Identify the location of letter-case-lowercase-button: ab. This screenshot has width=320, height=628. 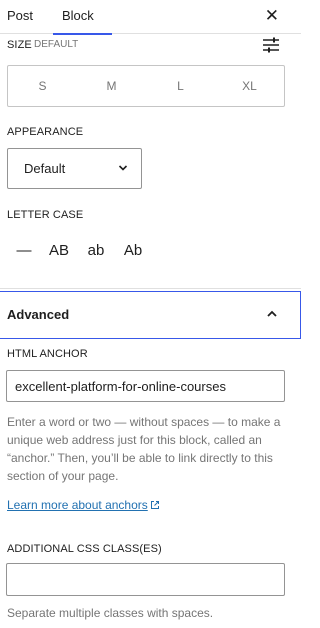
(96, 251).